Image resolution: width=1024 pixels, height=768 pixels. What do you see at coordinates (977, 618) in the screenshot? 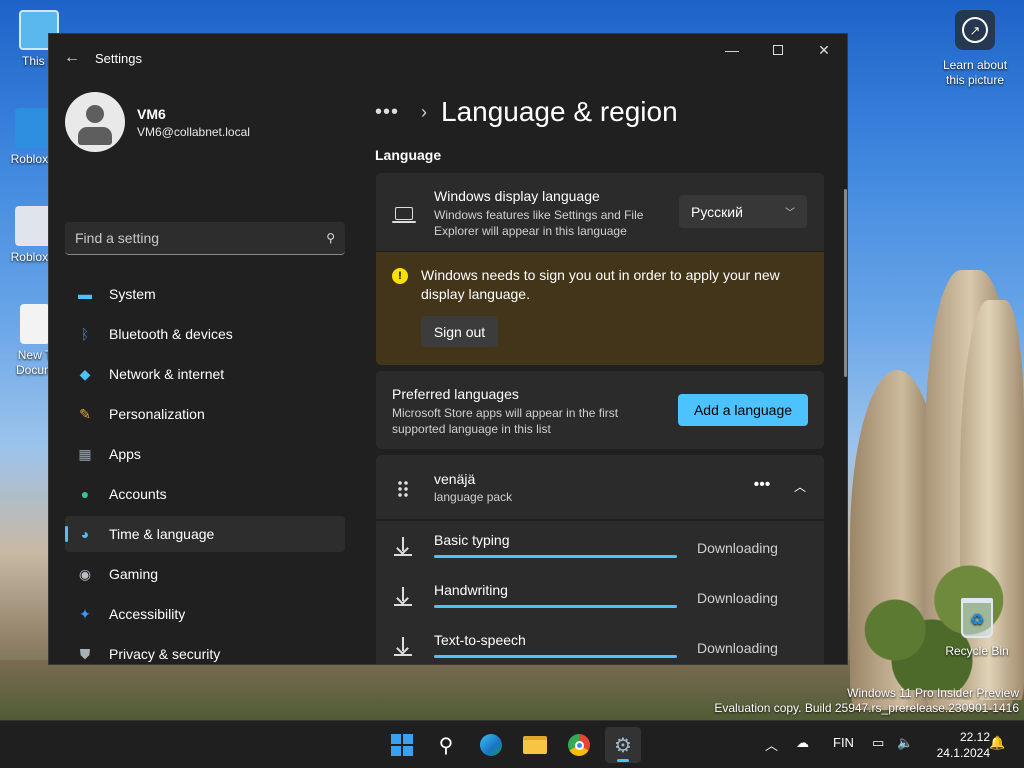
I see `recycle-bin-icon: ♻` at bounding box center [977, 618].